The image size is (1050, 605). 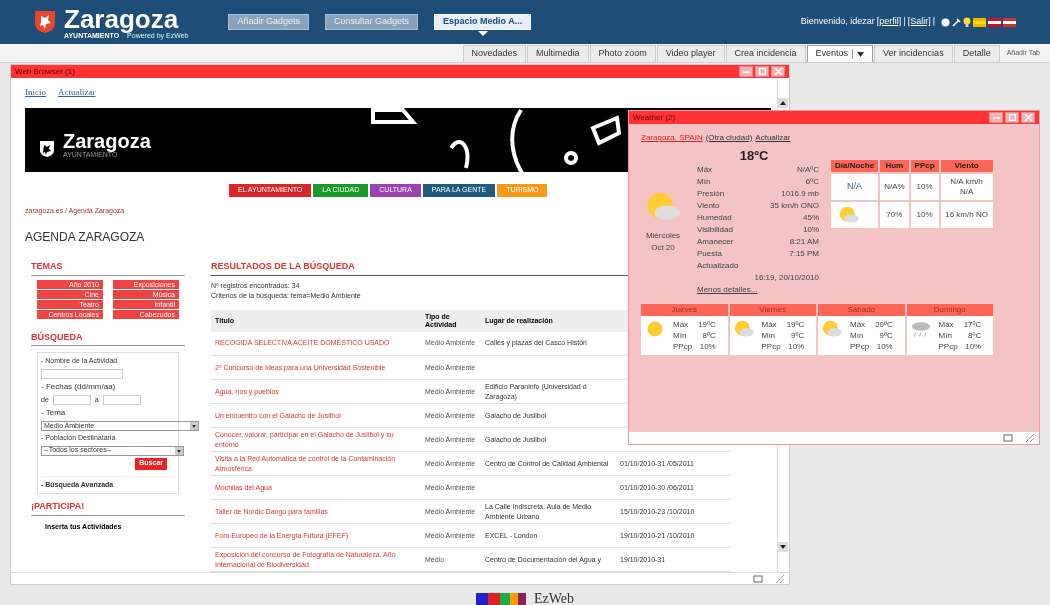 I want to click on weather-link: (Otra ciudad), so click(x=729, y=138).